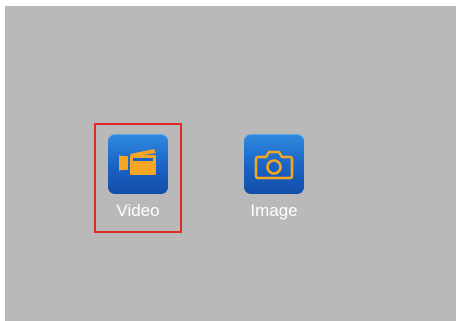 This screenshot has width=456, height=321. Describe the element at coordinates (138, 210) in the screenshot. I see `menu-item-label: Video` at that location.